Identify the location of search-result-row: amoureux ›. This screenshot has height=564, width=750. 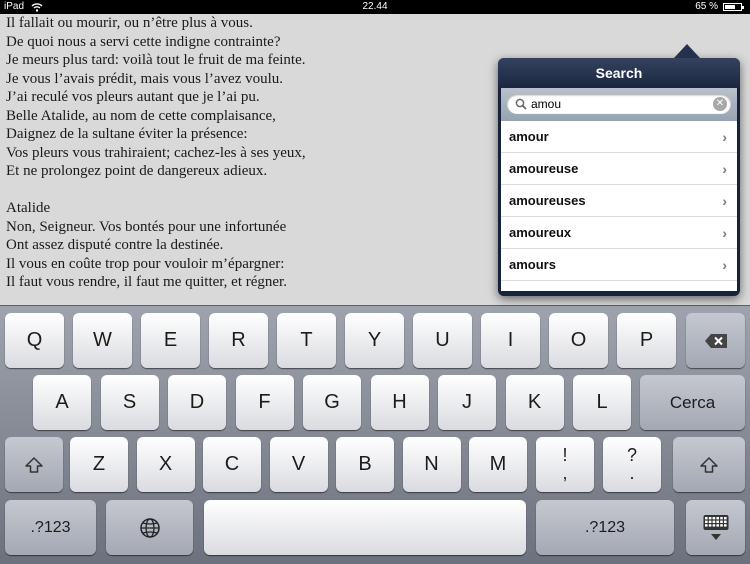
(619, 233).